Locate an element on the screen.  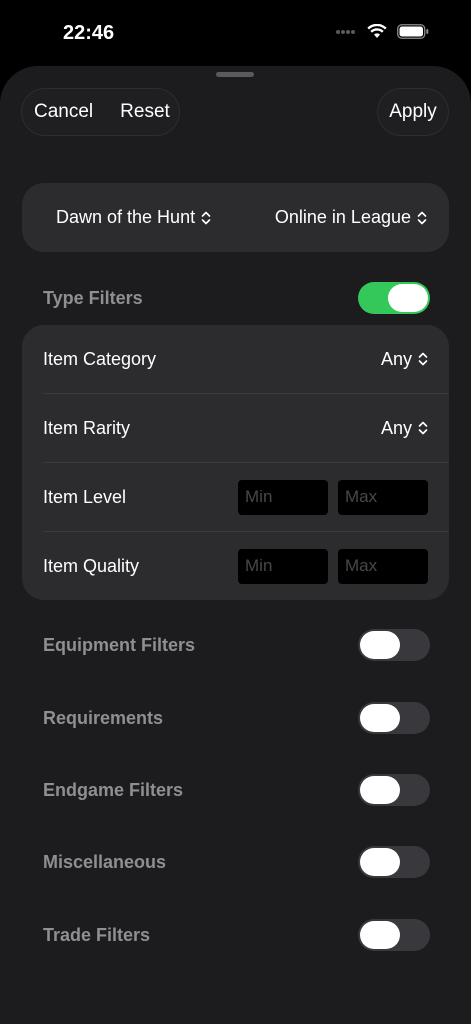
status-time: 22:46 is located at coordinates (89, 33).